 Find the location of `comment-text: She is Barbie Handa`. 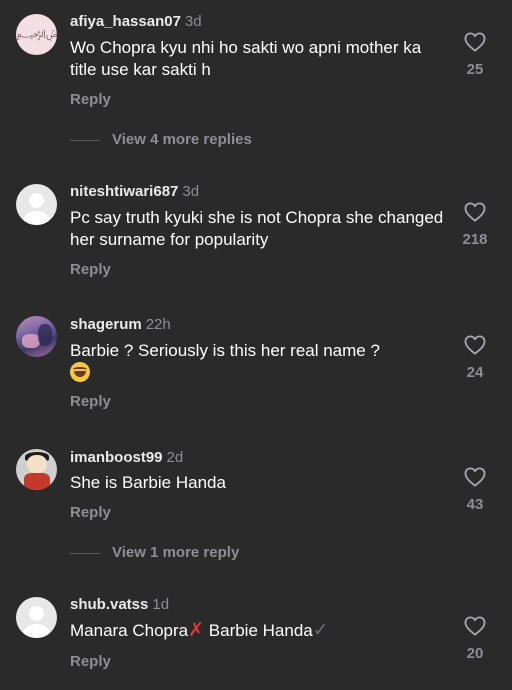

comment-text: She is Barbie Handa is located at coordinates (148, 482).